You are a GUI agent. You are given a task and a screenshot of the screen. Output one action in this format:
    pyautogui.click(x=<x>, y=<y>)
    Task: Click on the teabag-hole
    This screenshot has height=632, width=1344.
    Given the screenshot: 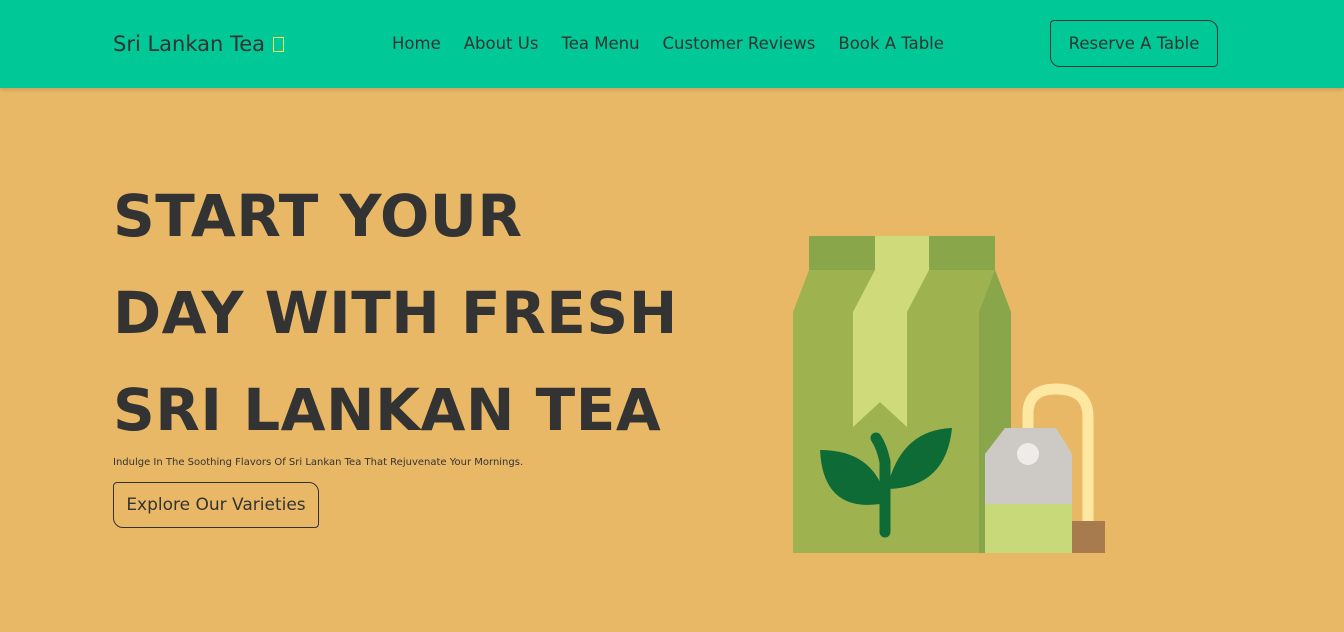 What is the action you would take?
    pyautogui.click(x=1028, y=454)
    